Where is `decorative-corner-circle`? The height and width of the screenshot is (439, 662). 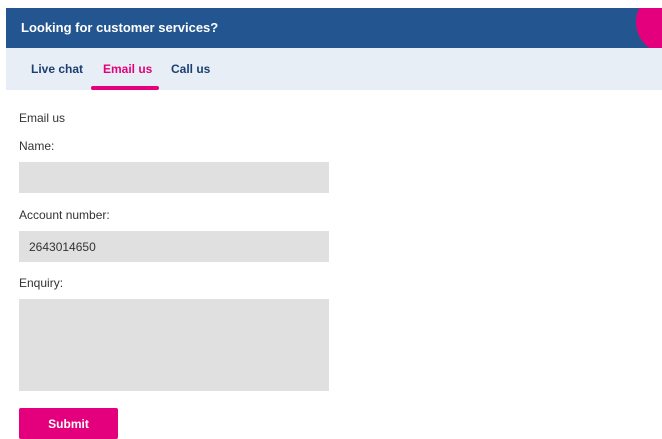
decorative-corner-circle is located at coordinates (649, 28).